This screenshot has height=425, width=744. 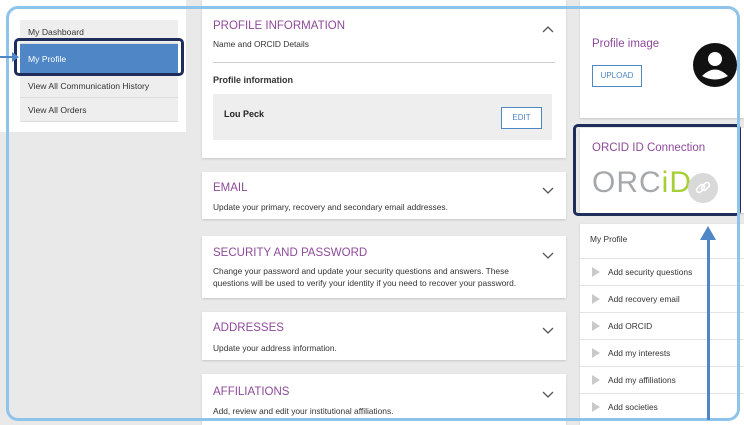 I want to click on edit-button: EDIT, so click(x=521, y=118).